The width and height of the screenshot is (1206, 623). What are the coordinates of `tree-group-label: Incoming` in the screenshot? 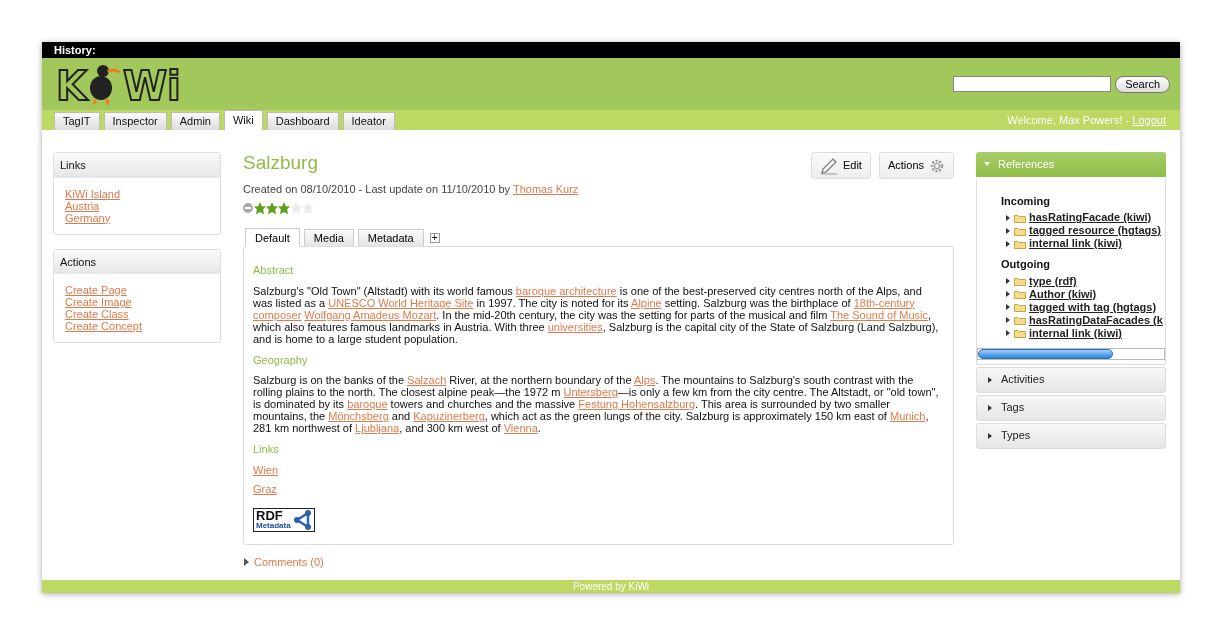 It's located at (1026, 201).